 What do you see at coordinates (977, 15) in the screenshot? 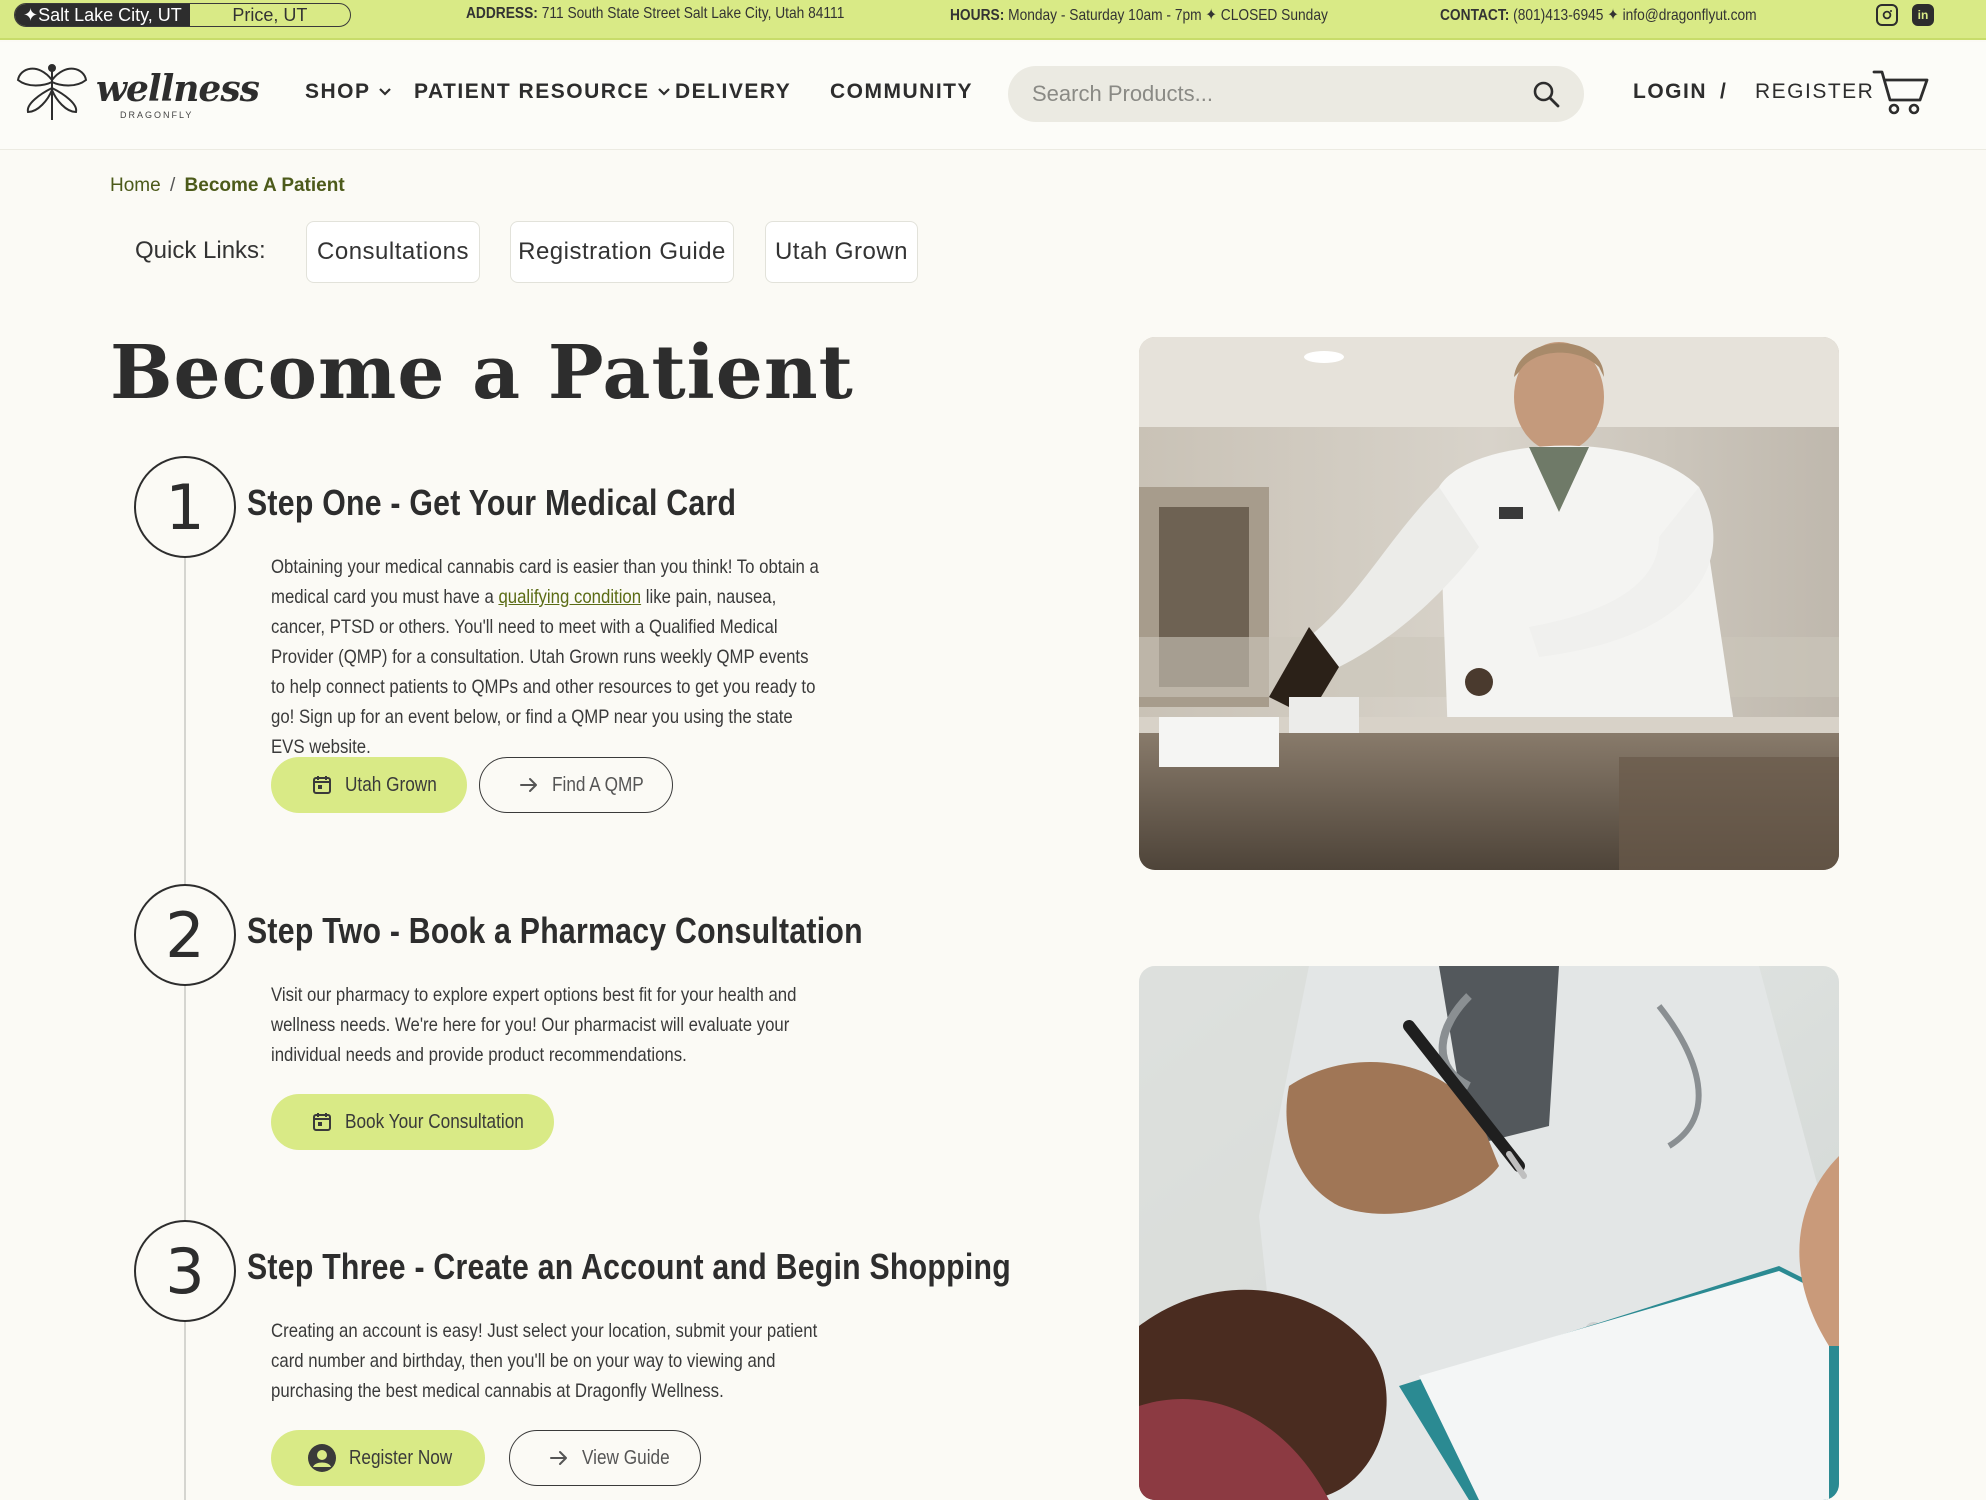
I see `hours-label: HOURS:` at bounding box center [977, 15].